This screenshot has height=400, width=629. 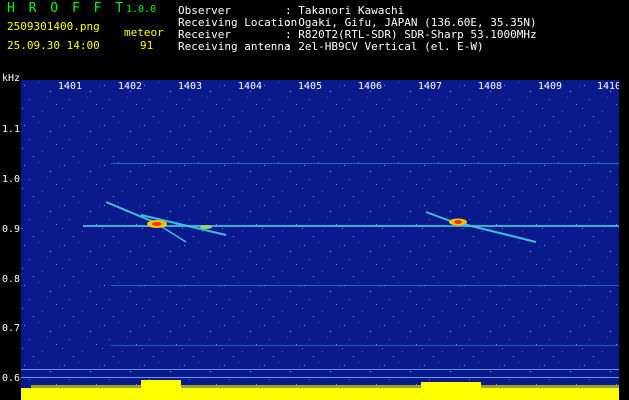 What do you see at coordinates (11, 279) in the screenshot?
I see `y-tick-label: 0.8` at bounding box center [11, 279].